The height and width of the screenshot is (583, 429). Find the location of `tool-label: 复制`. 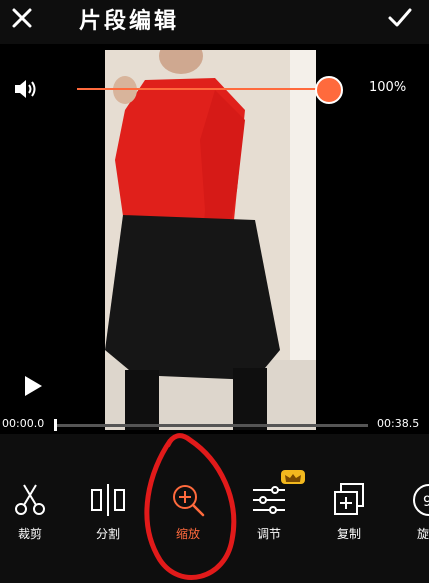

tool-label: 复制 is located at coordinates (348, 534).